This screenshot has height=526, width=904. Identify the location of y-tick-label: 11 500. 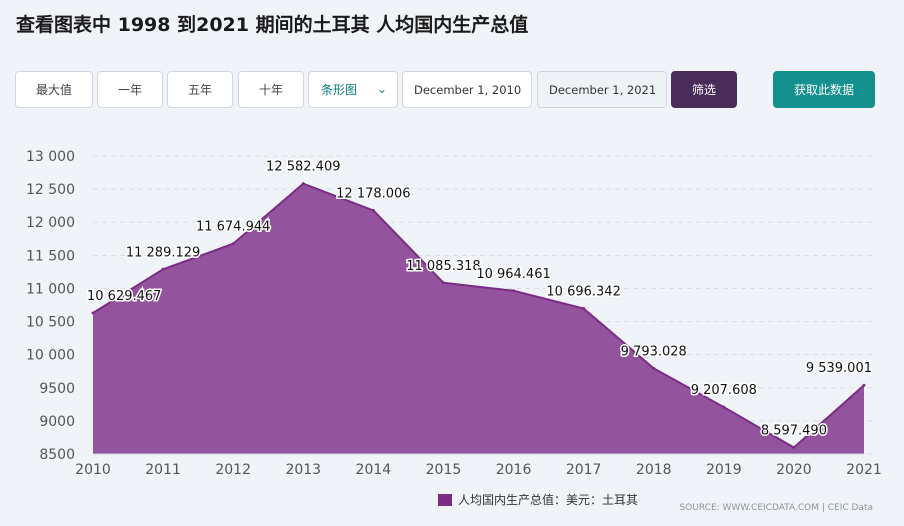
(50, 256).